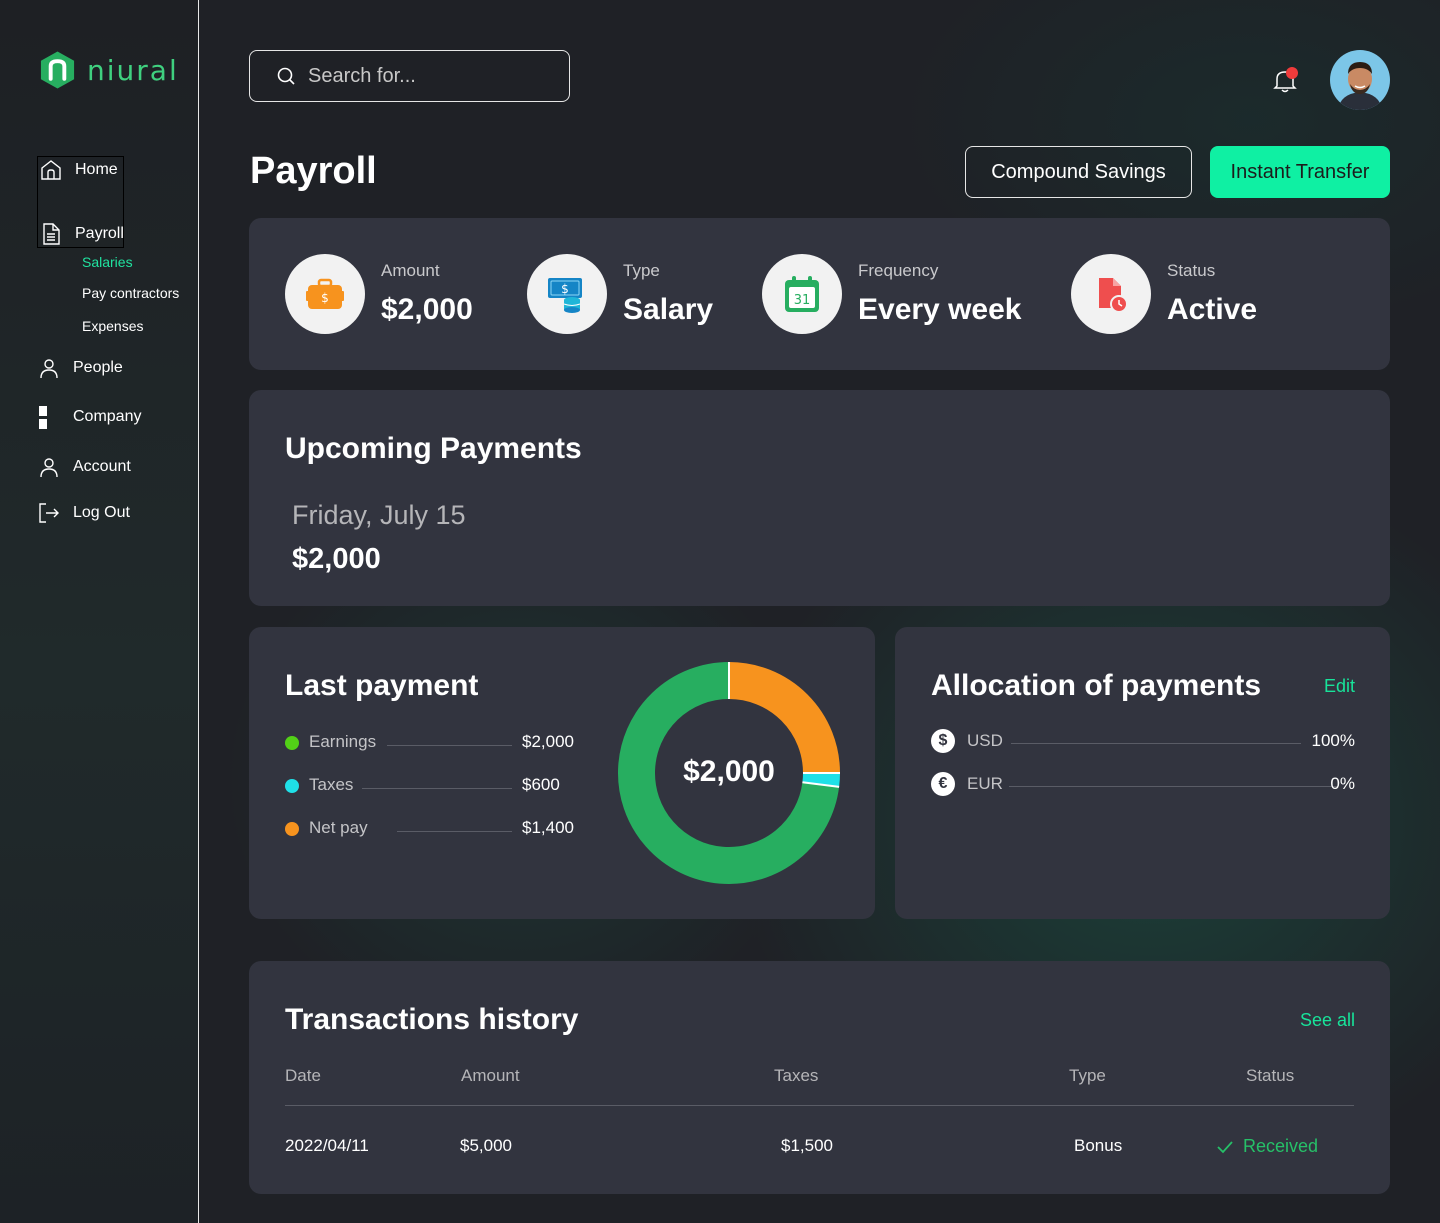 Image resolution: width=1440 pixels, height=1223 pixels. I want to click on legend-label: Net pay, so click(338, 827).